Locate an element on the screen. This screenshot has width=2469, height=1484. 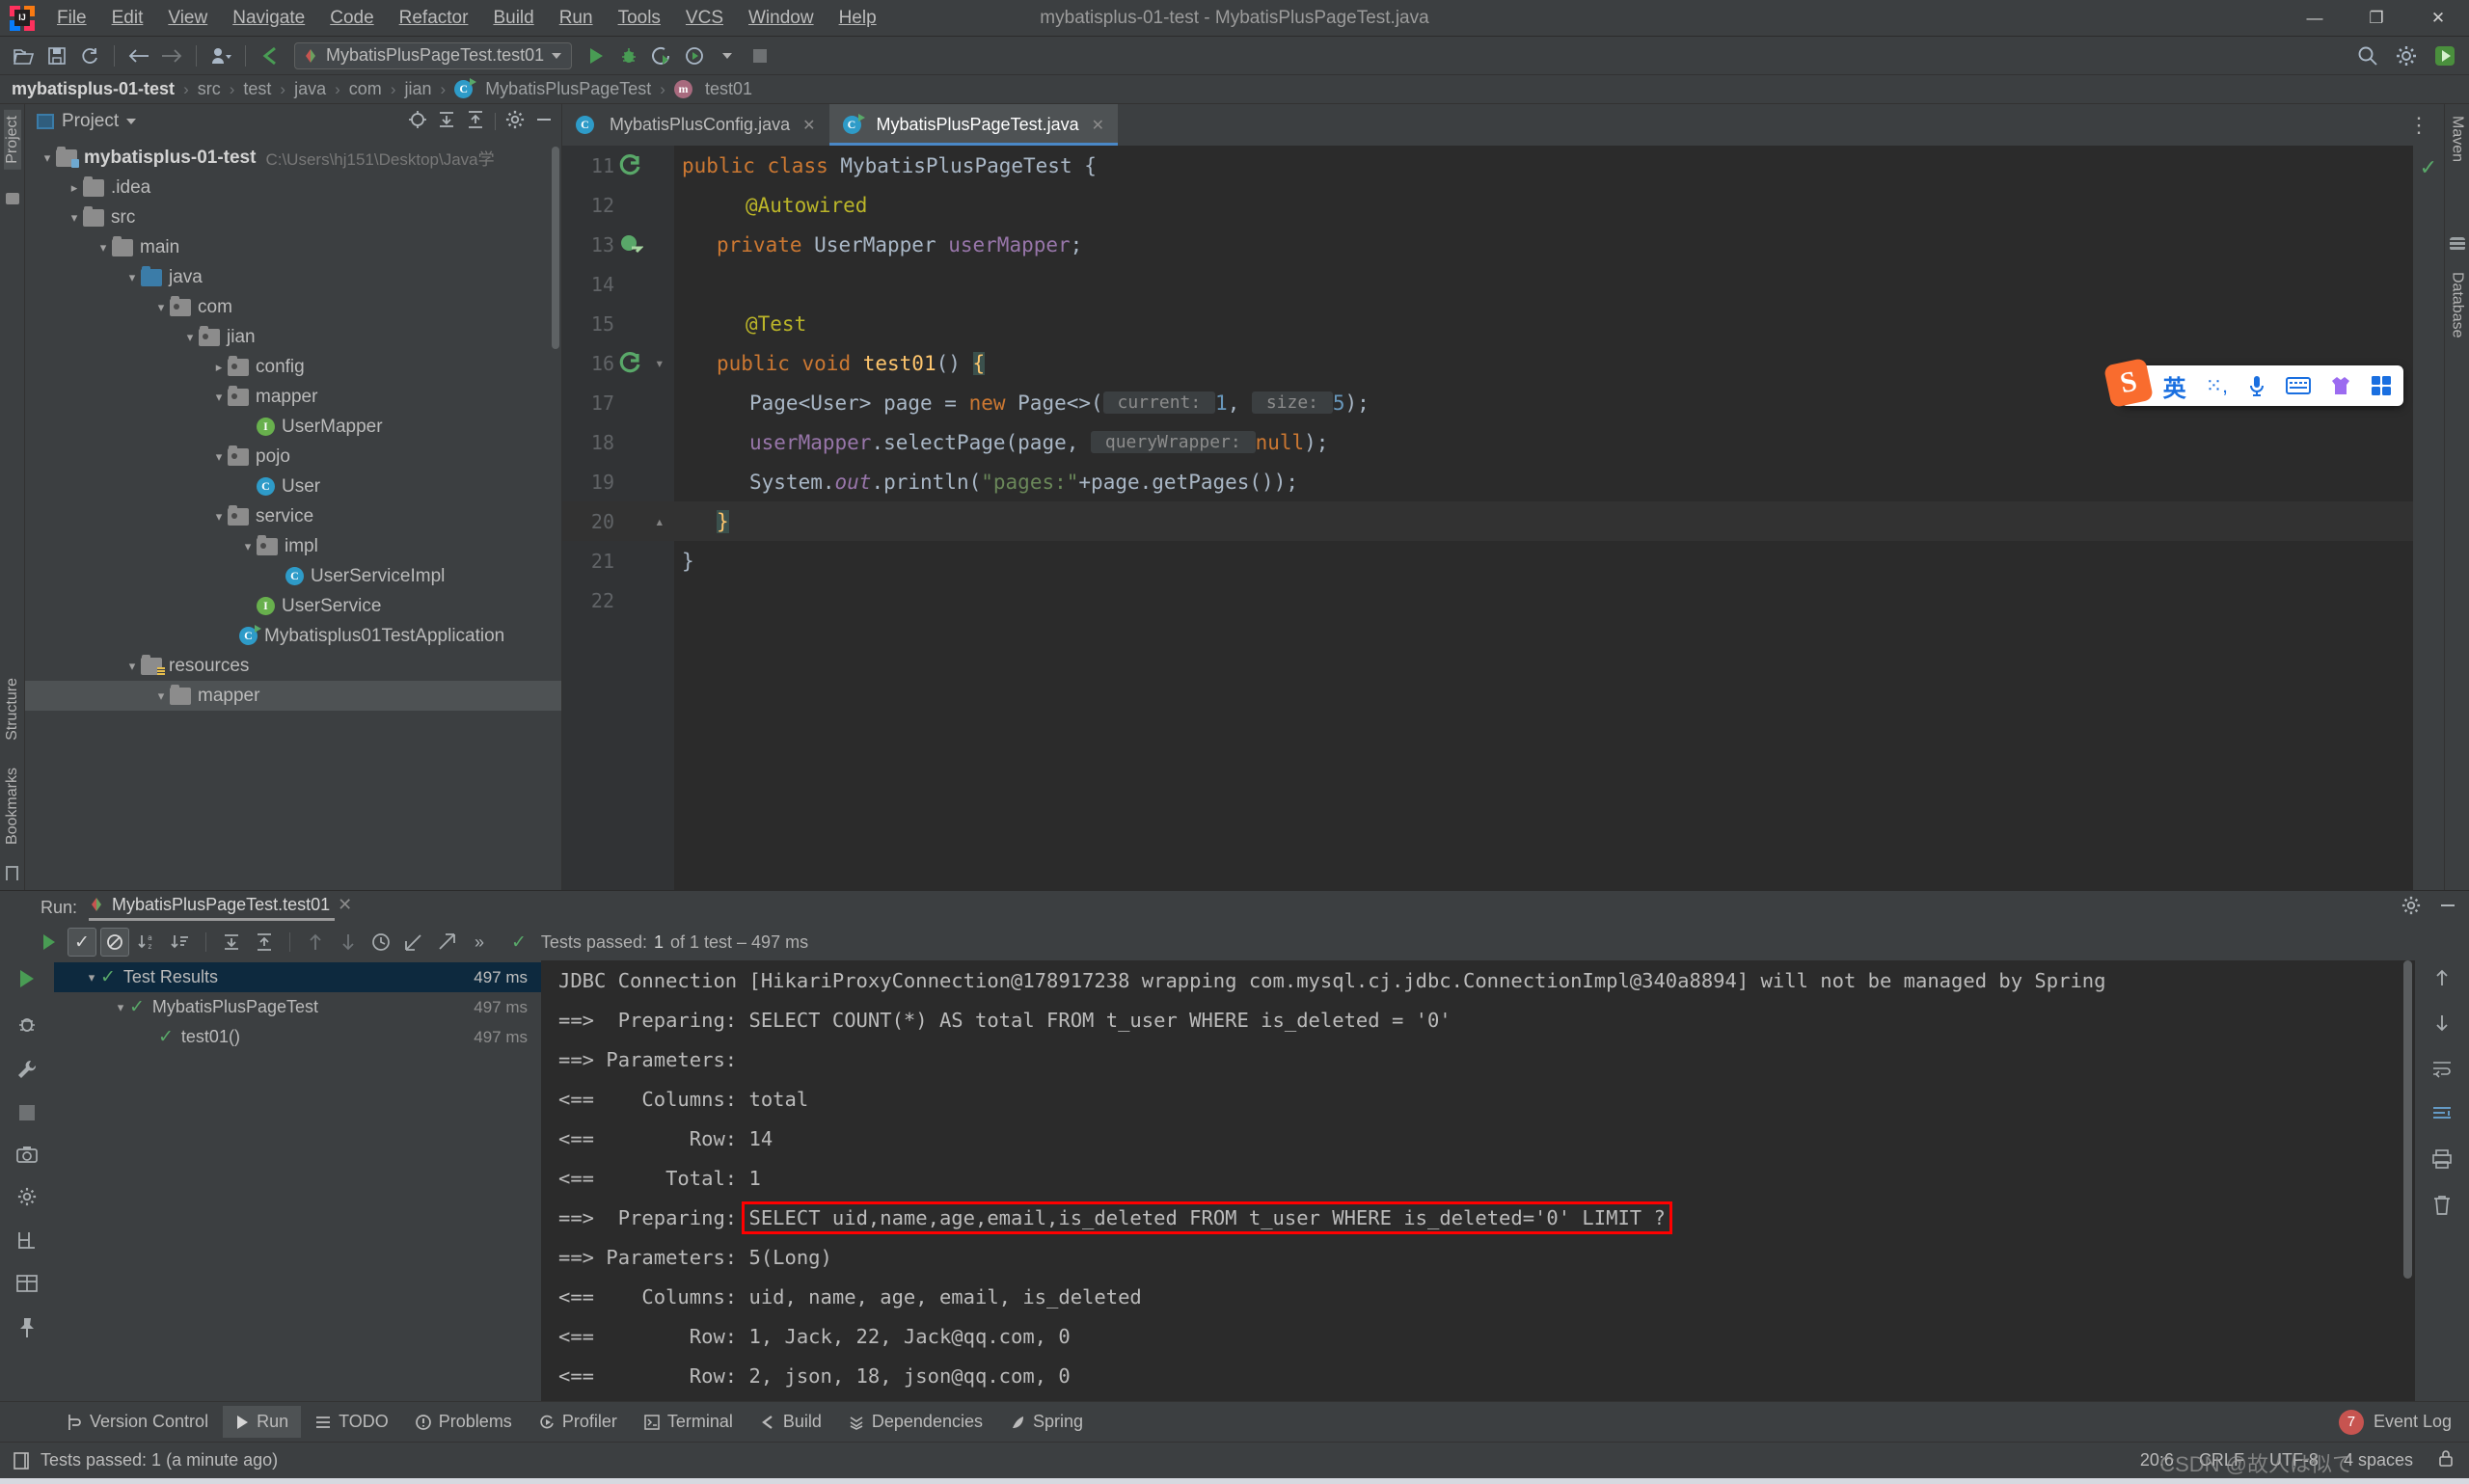
tree-item-userservice: I UserService is located at coordinates (293, 606).